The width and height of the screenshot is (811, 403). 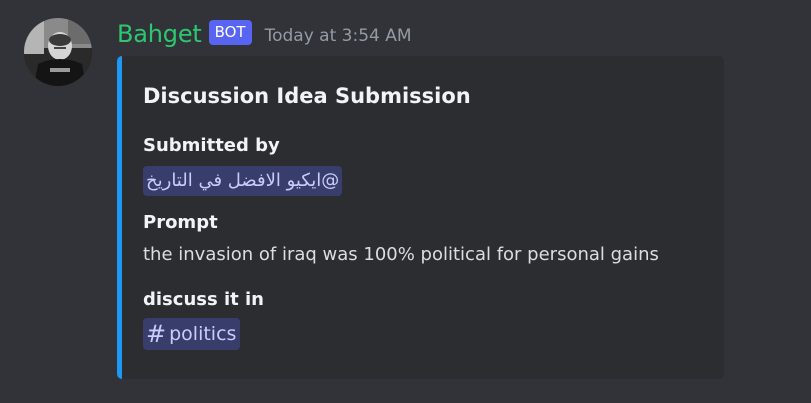 What do you see at coordinates (307, 96) in the screenshot?
I see `embed-title: Discussion Idea Submission` at bounding box center [307, 96].